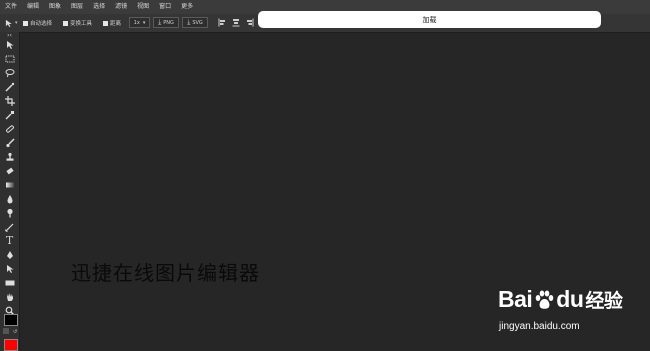  I want to click on magic-wand-icon, so click(9, 87).